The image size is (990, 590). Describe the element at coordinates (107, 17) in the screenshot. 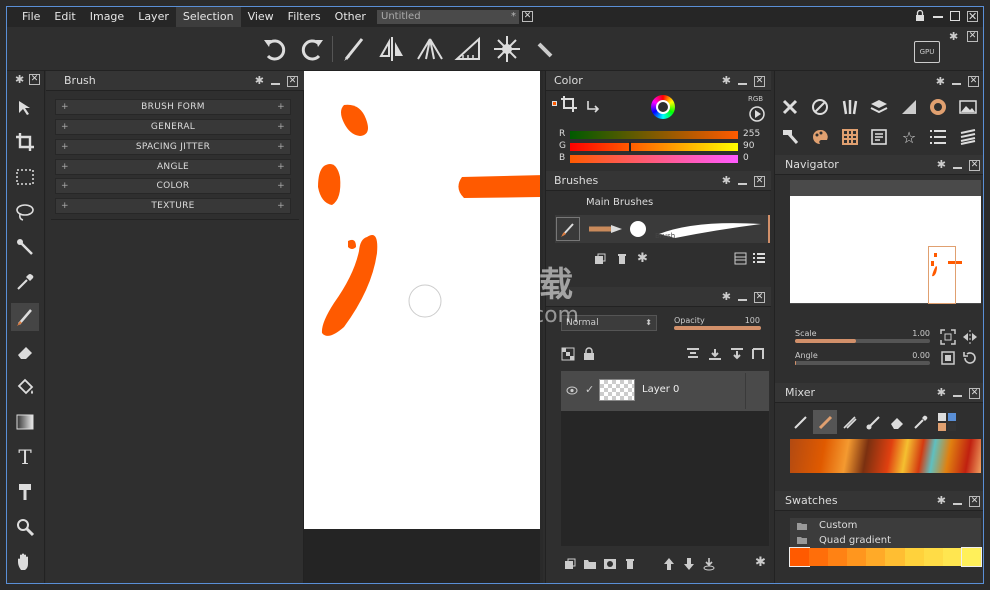

I see `menu-image: Image` at that location.